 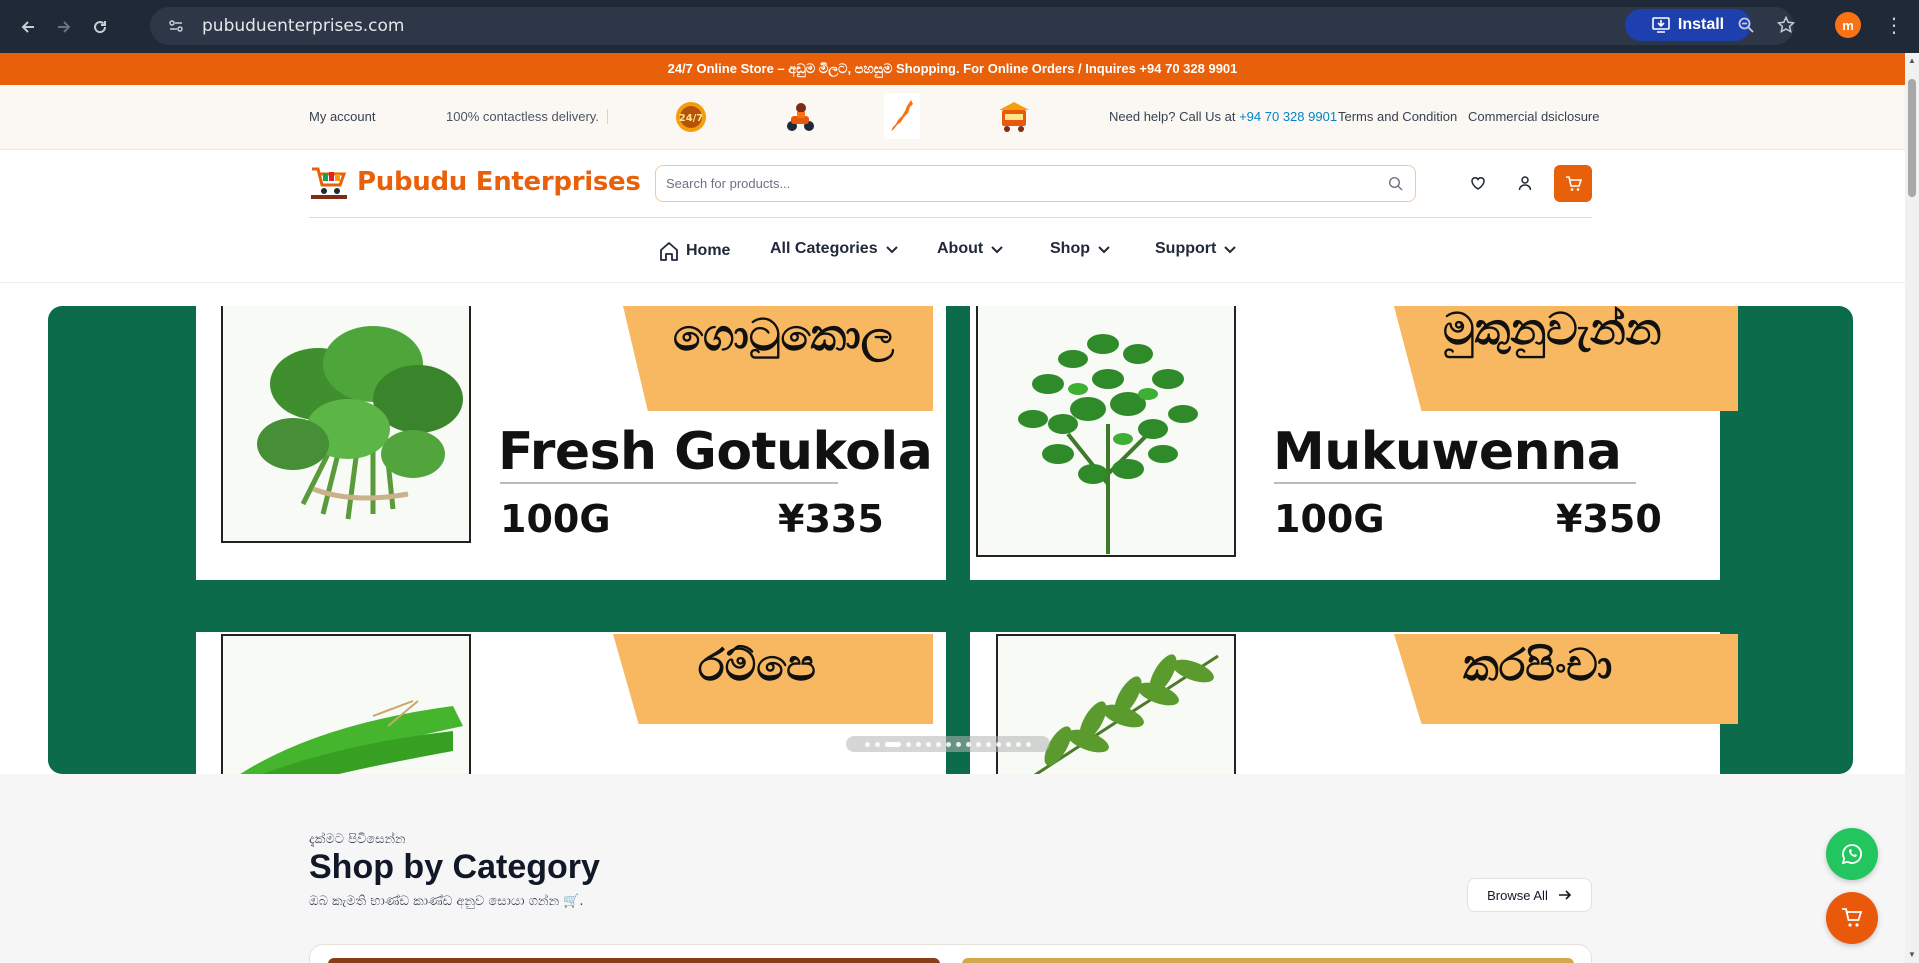 I want to click on category-description: ඔබ කැමති භාණ්ඩ කාණ්ඩ අනුව සොයා ගන්න 🛒., so click(x=446, y=901).